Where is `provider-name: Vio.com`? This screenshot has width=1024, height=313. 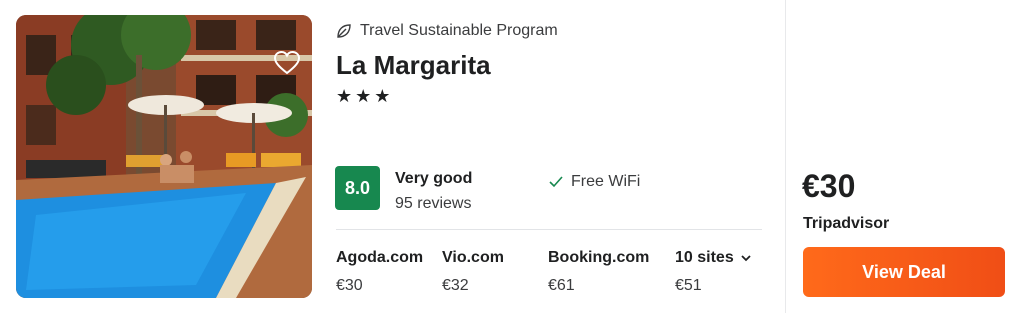
provider-name: Vio.com is located at coordinates (473, 257).